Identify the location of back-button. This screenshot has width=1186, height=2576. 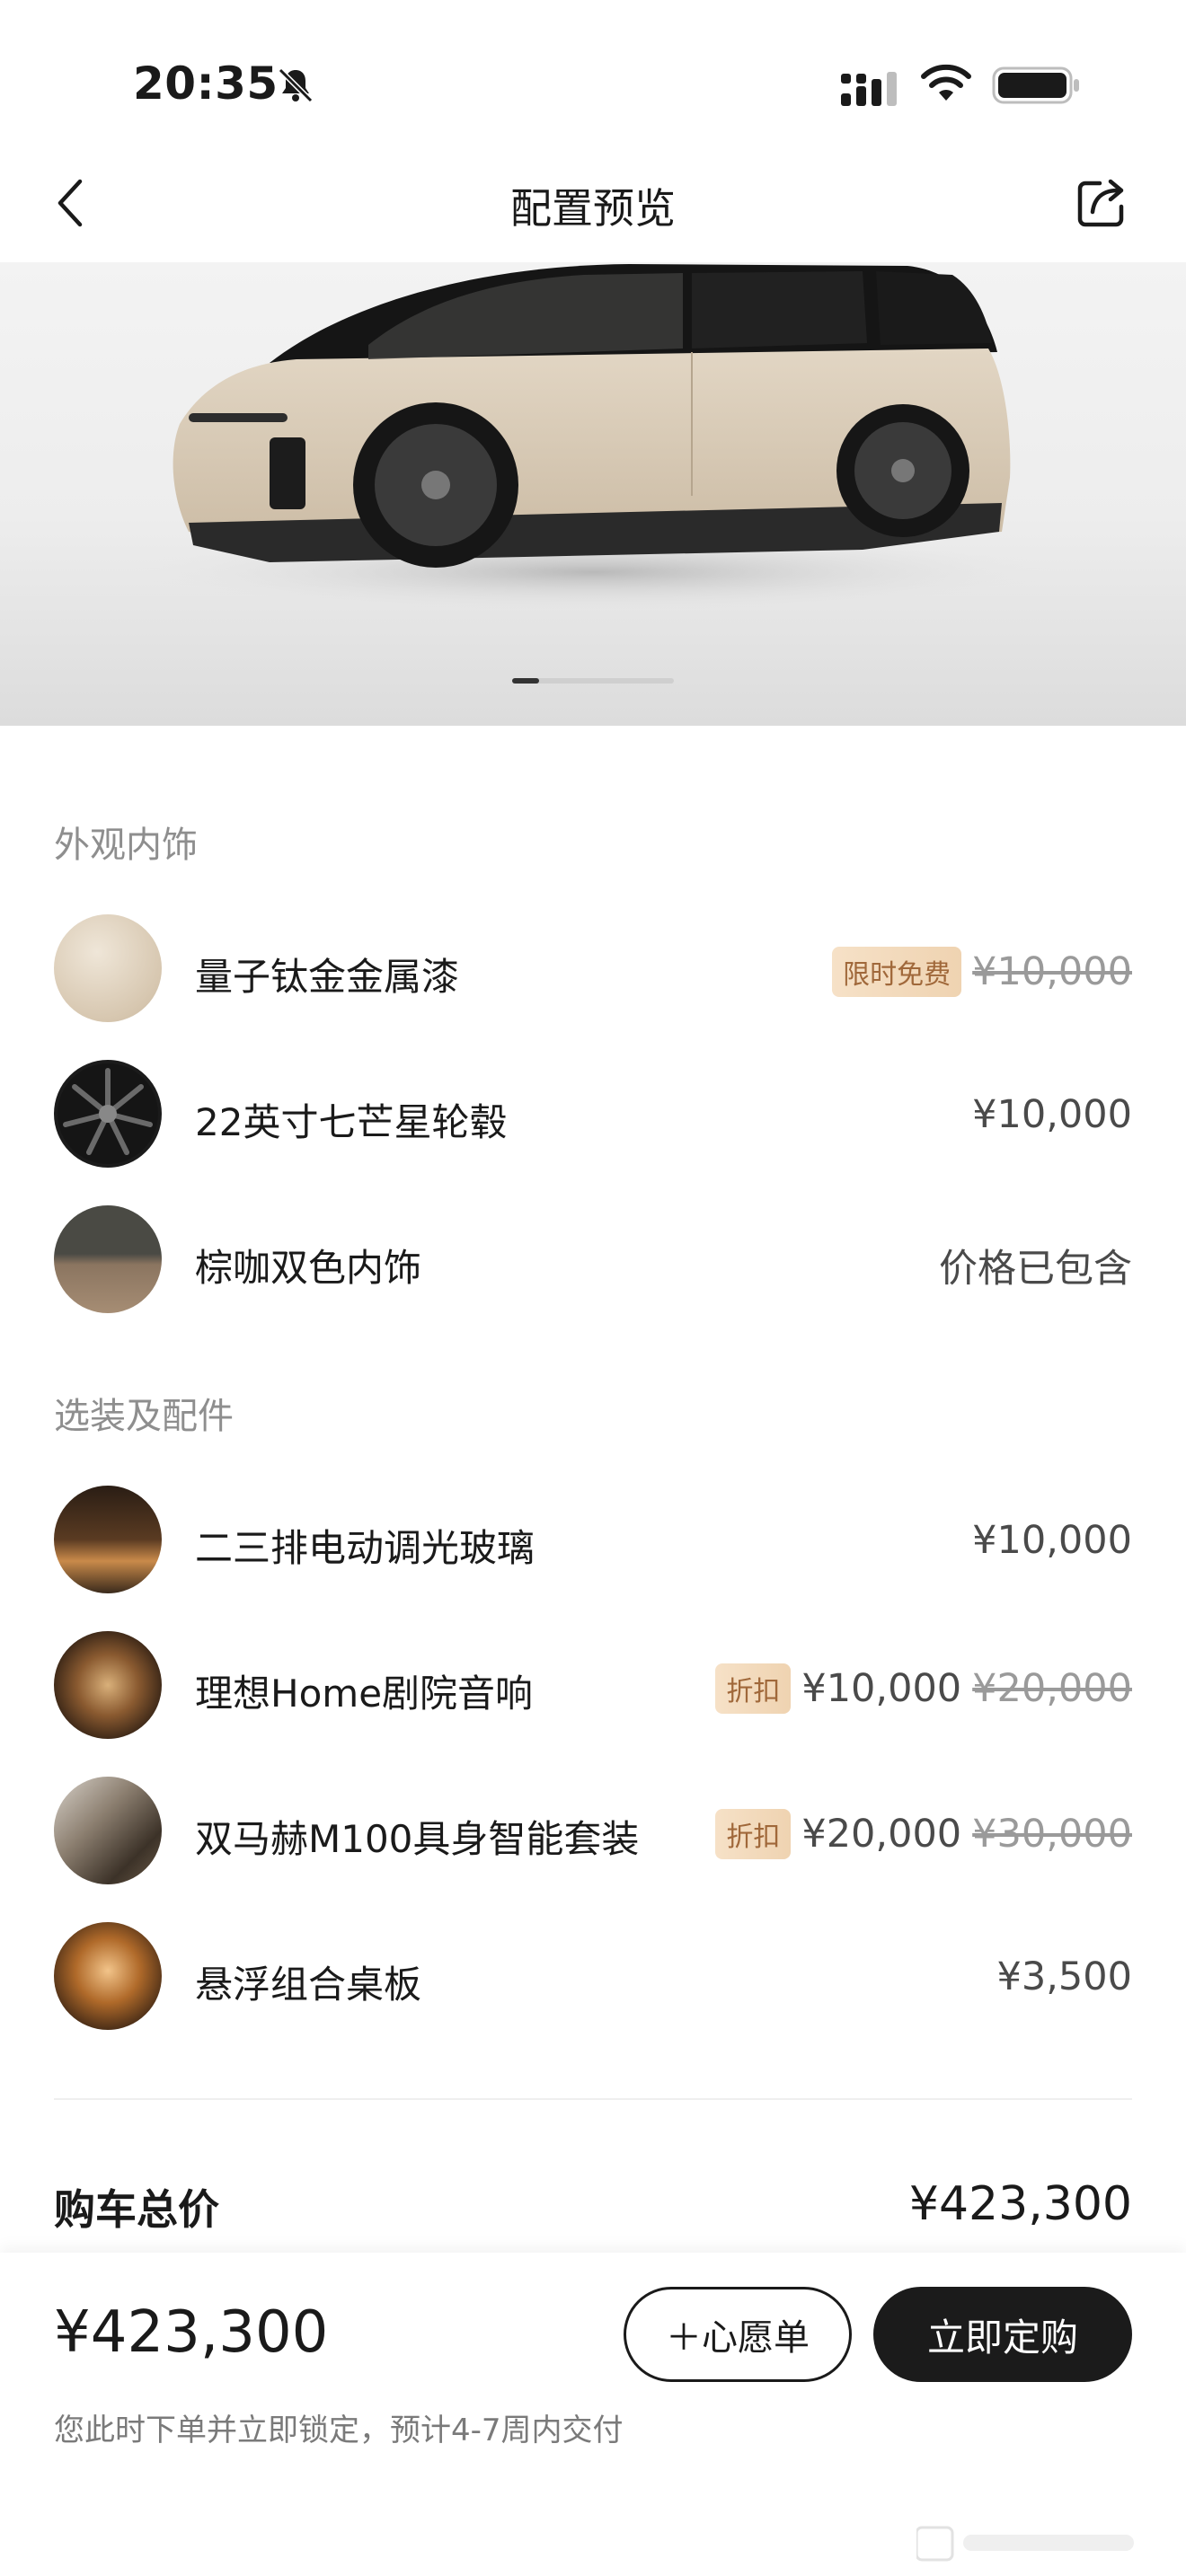
(71, 203).